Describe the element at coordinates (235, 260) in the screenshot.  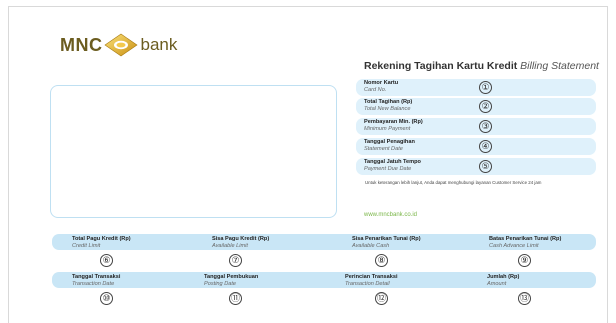
I see `field-number-7: ⑦` at that location.